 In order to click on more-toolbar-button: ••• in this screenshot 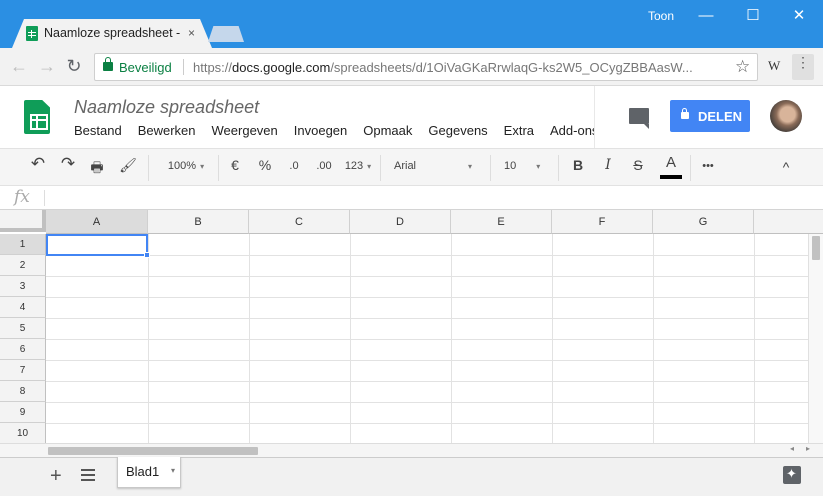, I will do `click(708, 166)`.